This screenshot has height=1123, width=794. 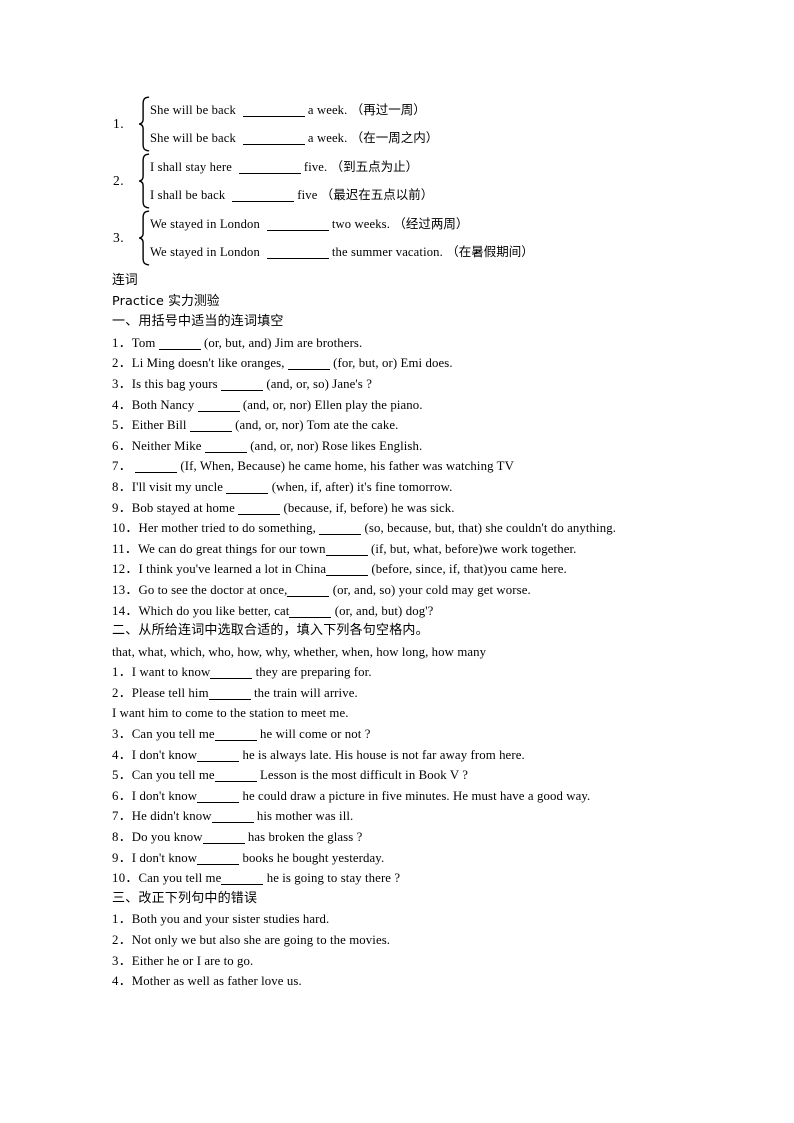 What do you see at coordinates (412, 816) in the screenshot?
I see `exercise-item: 7．He didn't know his mother was ill.` at bounding box center [412, 816].